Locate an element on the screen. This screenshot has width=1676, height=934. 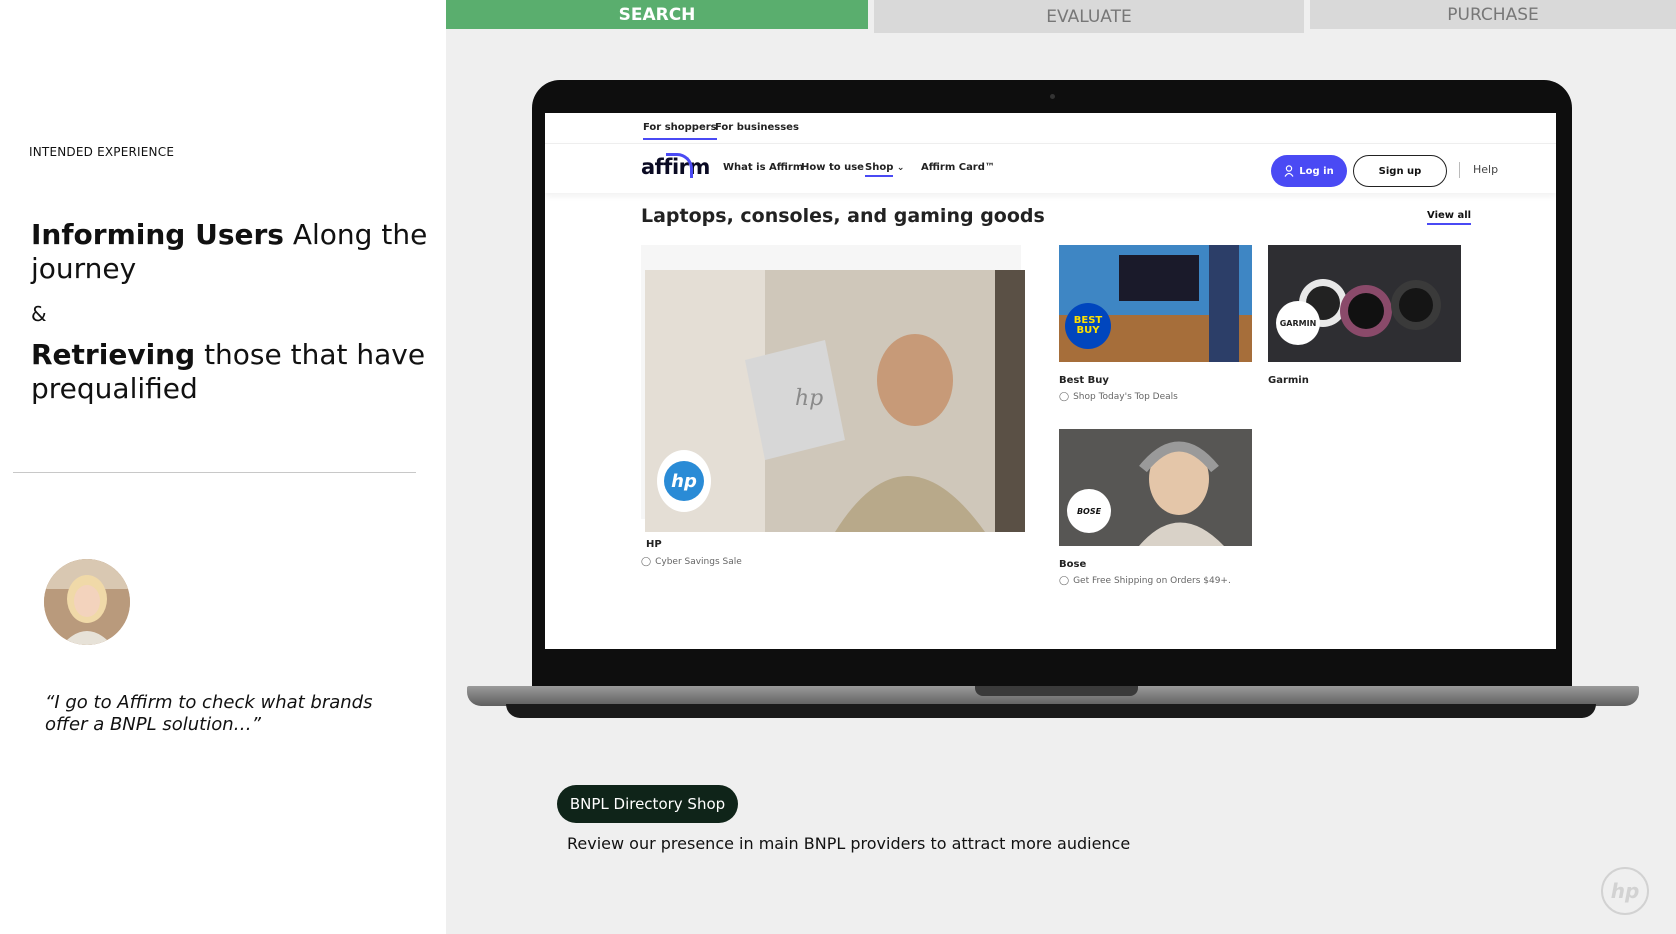
user-icon is located at coordinates (1289, 171).